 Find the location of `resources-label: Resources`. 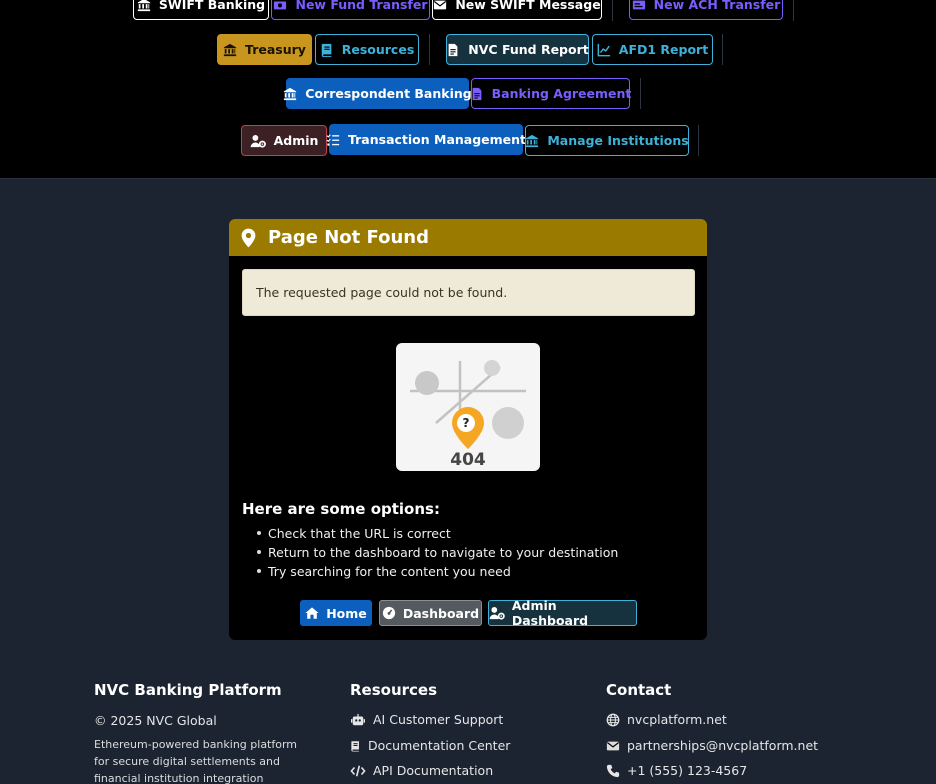

resources-label: Resources is located at coordinates (378, 49).